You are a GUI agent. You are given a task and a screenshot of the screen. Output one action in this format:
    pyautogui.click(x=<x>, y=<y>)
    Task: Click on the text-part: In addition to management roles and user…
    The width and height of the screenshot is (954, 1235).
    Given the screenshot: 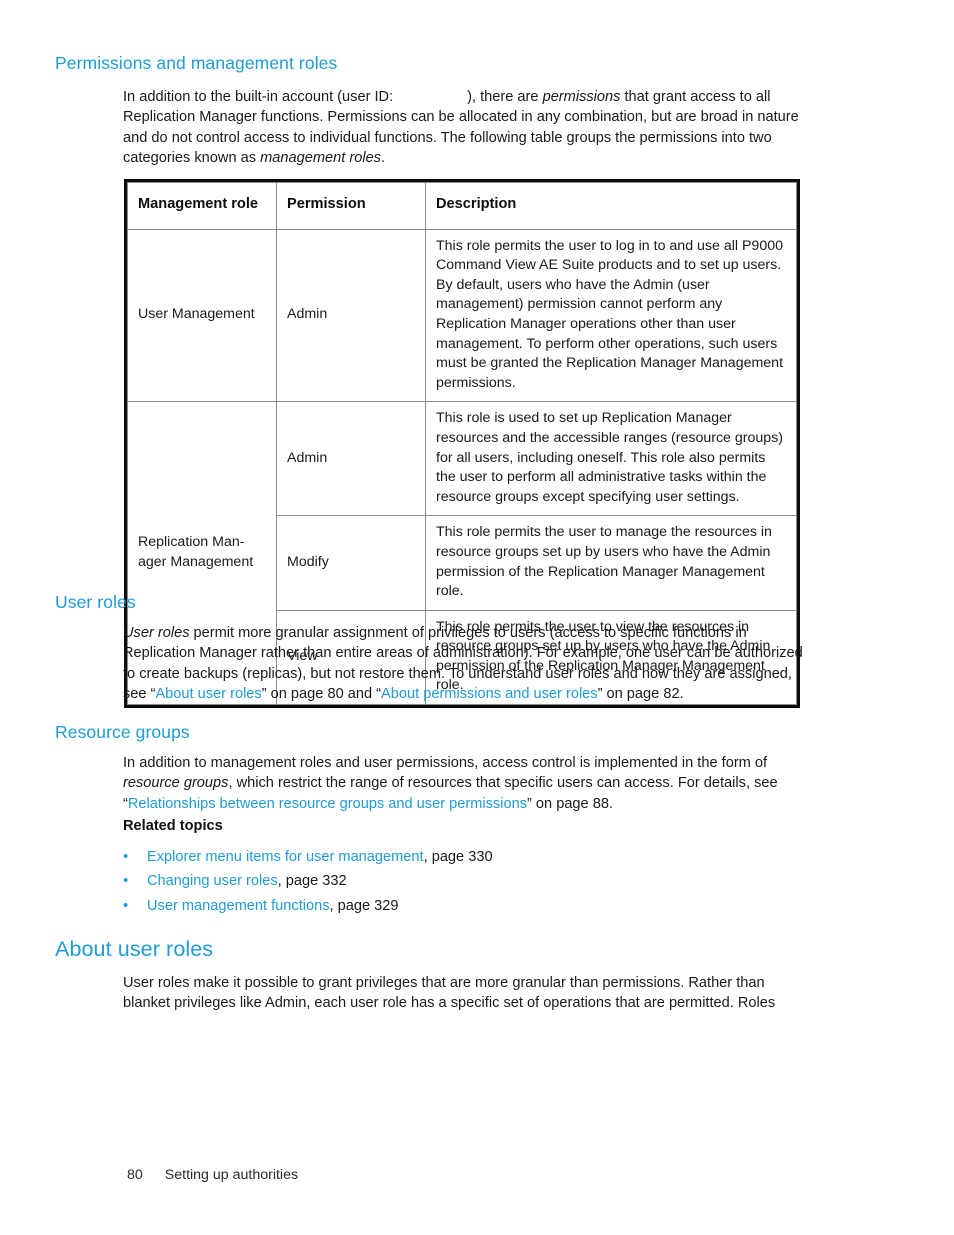 What is the action you would take?
    pyautogui.click(x=445, y=763)
    